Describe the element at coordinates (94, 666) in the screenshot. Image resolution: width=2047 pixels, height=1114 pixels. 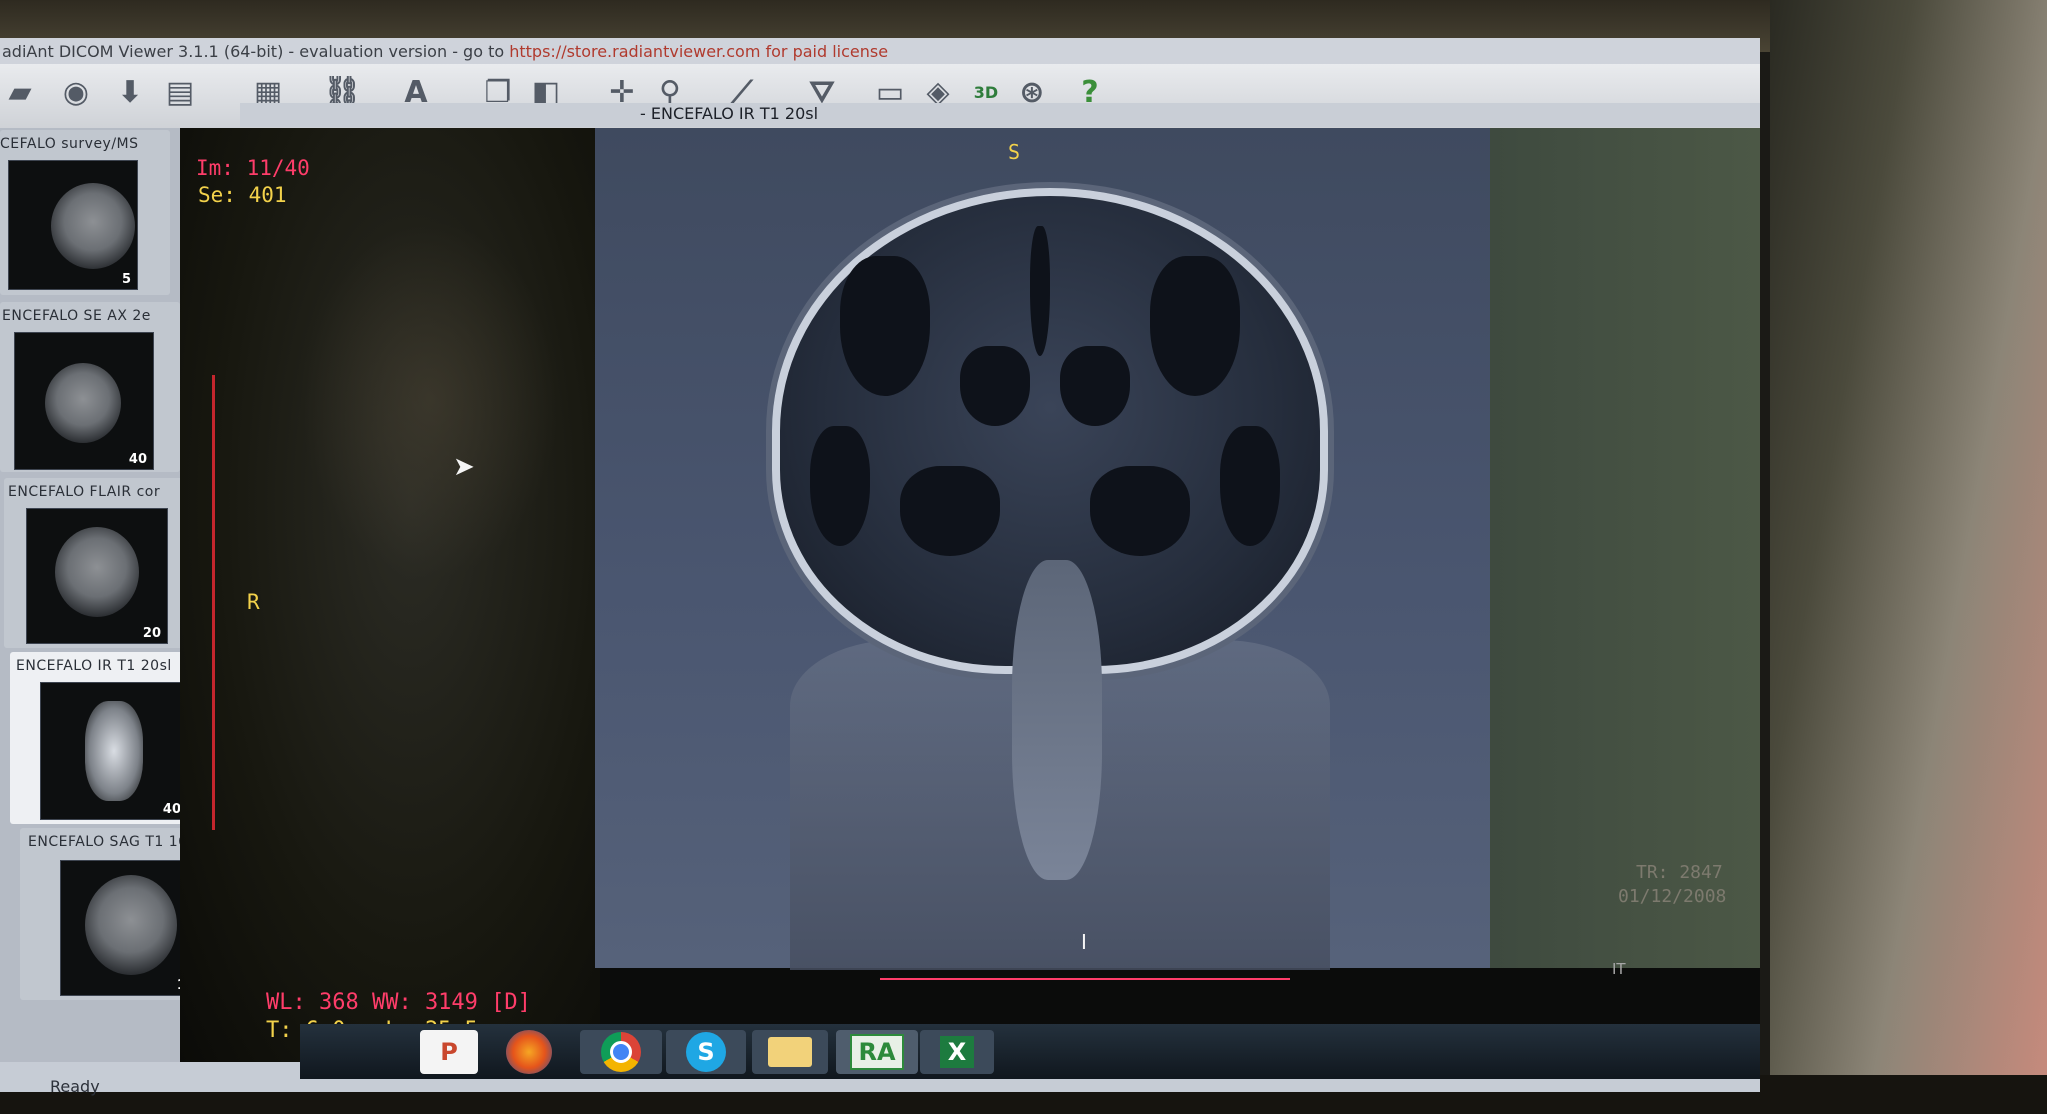
I see `series-thumbnail-label: ENCEFALO IR T1 20sl` at that location.